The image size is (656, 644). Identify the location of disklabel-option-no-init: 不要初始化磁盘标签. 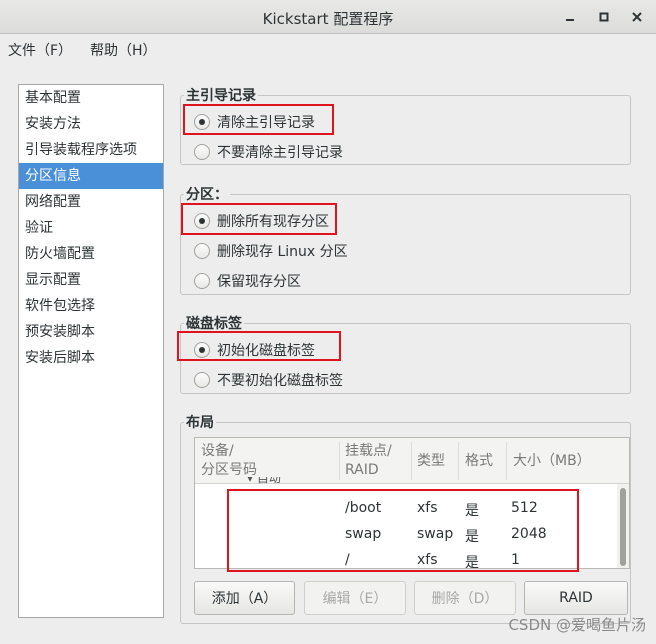
(268, 380).